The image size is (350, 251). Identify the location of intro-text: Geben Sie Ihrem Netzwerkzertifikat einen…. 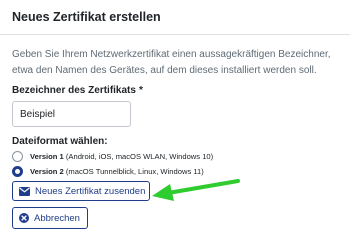
(171, 62).